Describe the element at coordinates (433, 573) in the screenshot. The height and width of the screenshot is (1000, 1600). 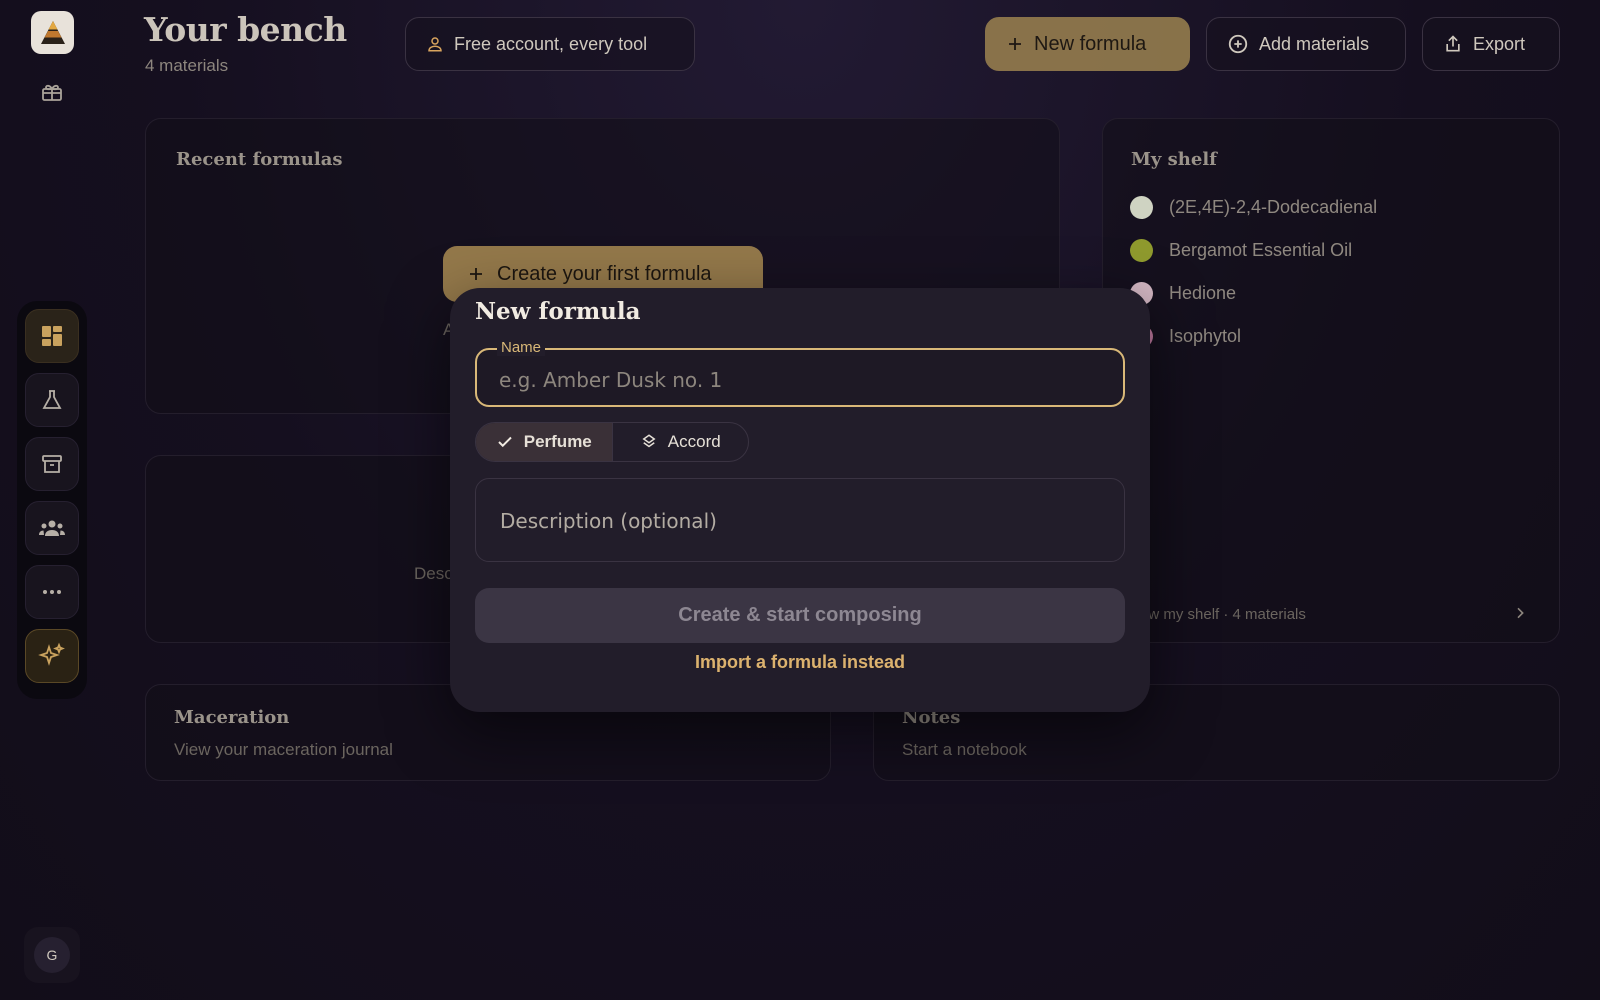
I see `secondary-desc-fragment: Desc` at that location.